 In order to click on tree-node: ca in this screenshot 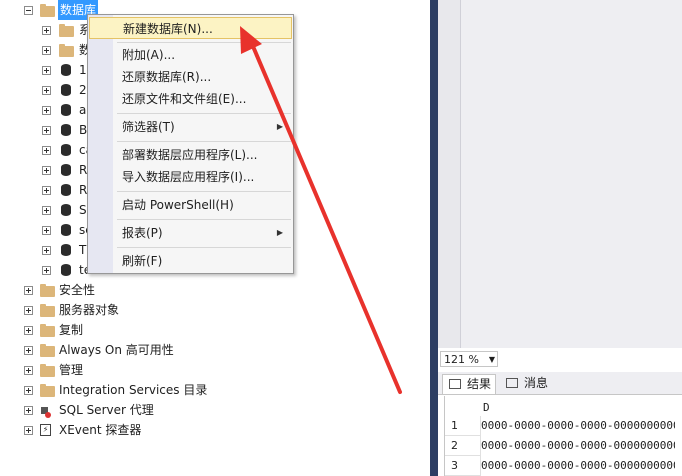, I will do `click(46, 150)`.